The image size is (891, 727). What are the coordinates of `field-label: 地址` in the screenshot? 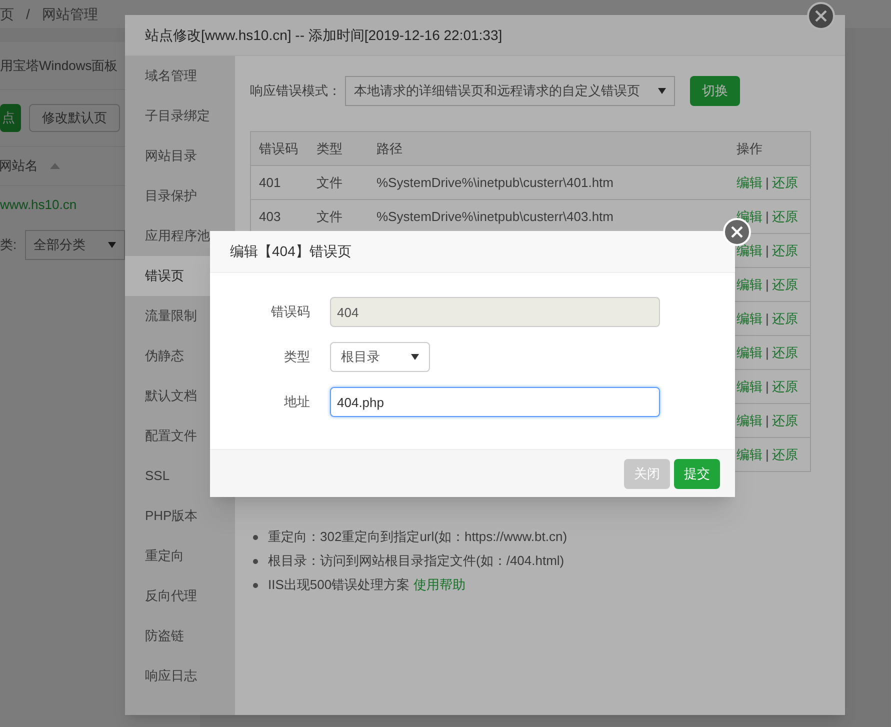 It's located at (296, 402).